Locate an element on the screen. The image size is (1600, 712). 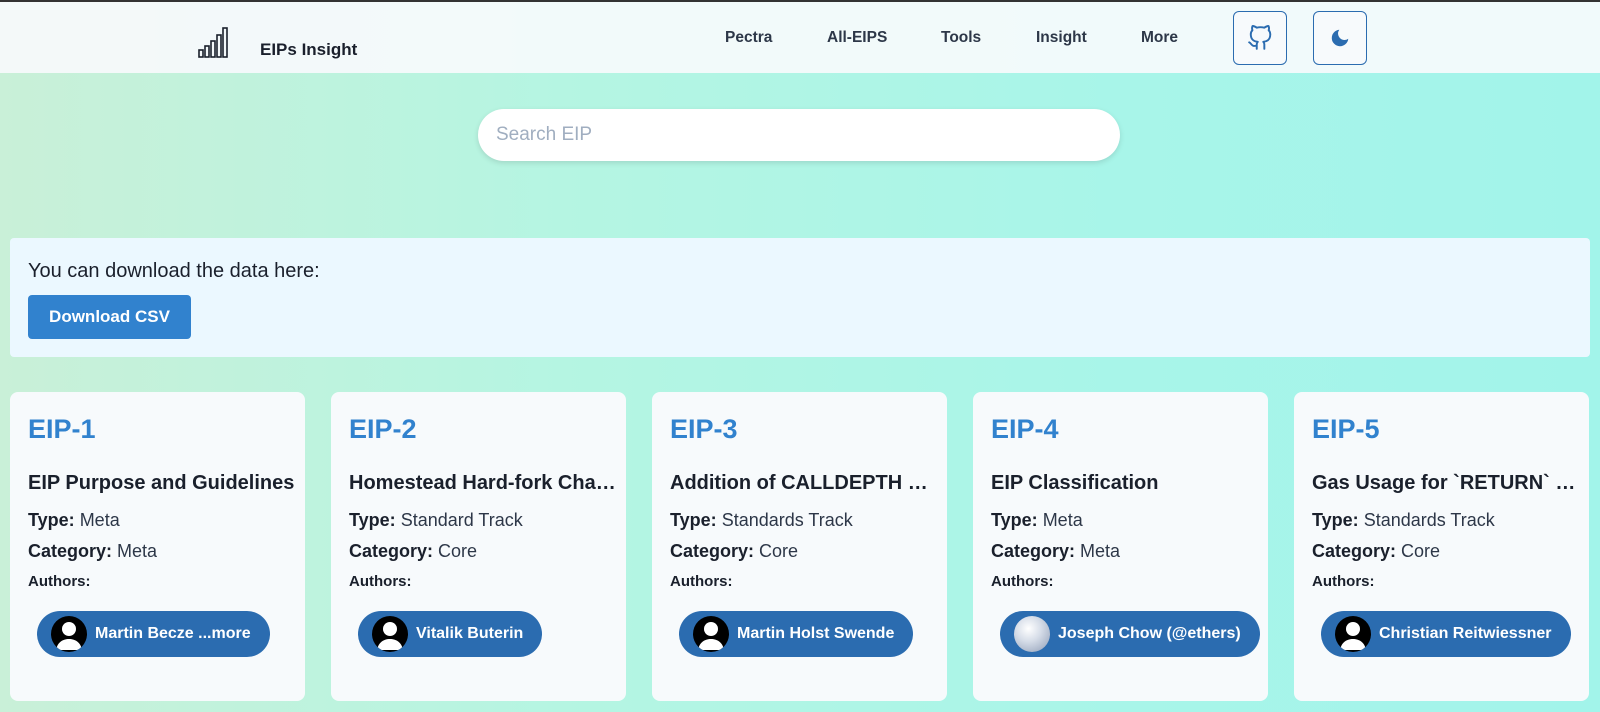
nav-pectra: Pectra is located at coordinates (748, 38).